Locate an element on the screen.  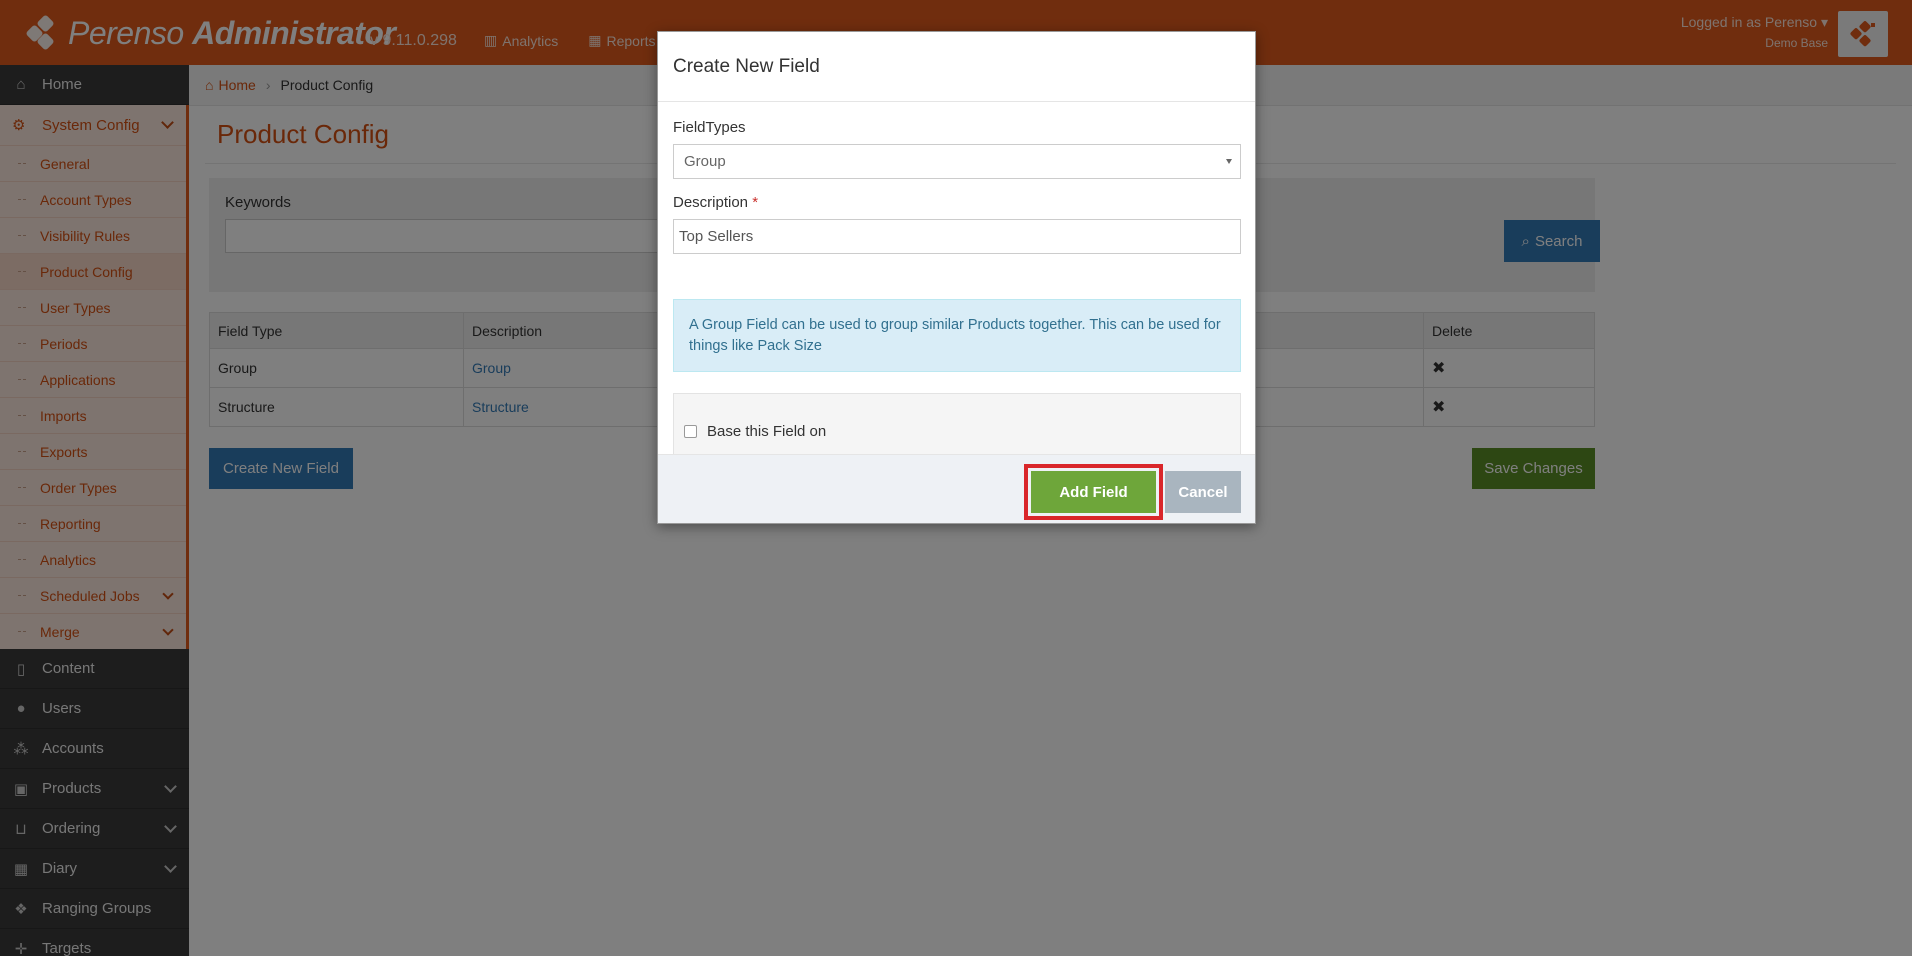
description-label-text: Description is located at coordinates (711, 202).